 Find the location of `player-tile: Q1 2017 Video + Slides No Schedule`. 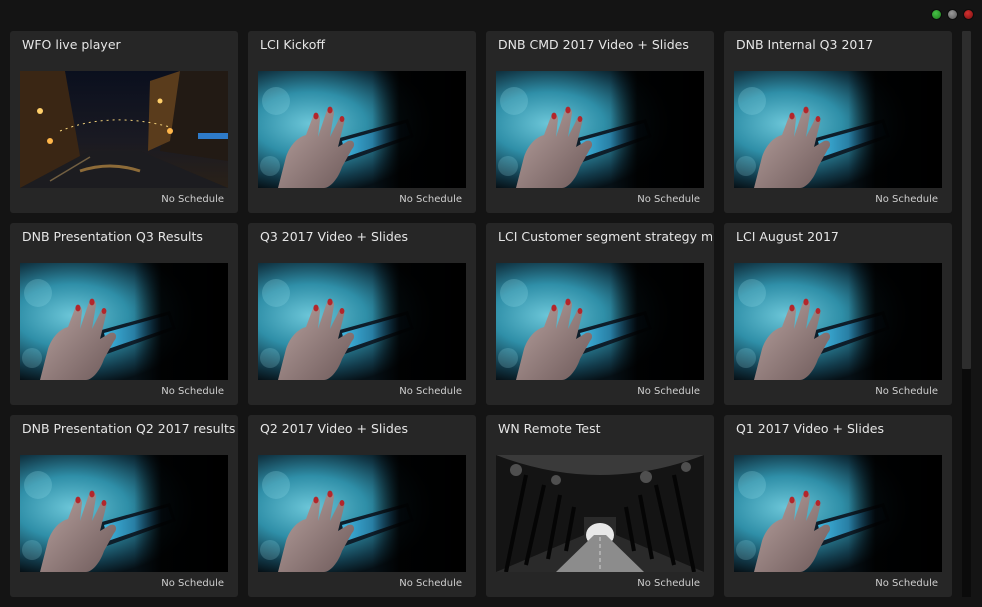

player-tile: Q1 2017 Video + Slides No Schedule is located at coordinates (838, 506).